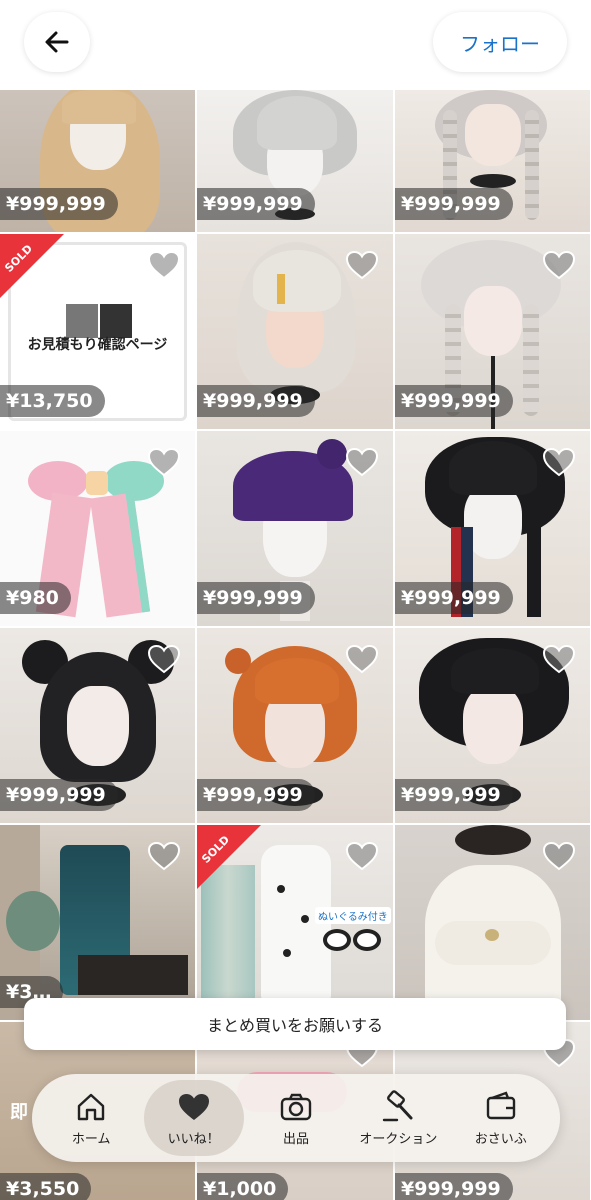  I want to click on bulk-purchase-button: まとめ買いをお願いする, so click(295, 1024).